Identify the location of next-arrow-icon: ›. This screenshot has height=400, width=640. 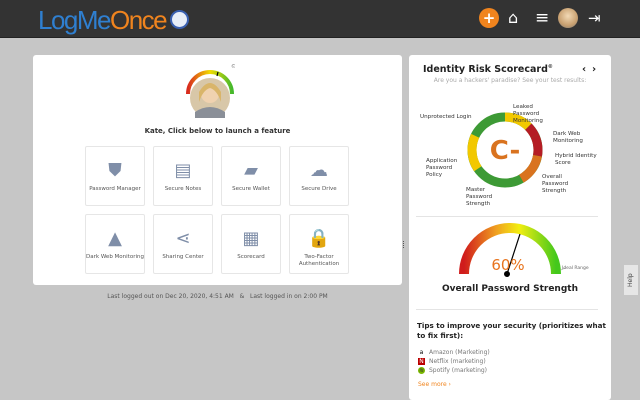
(594, 69).